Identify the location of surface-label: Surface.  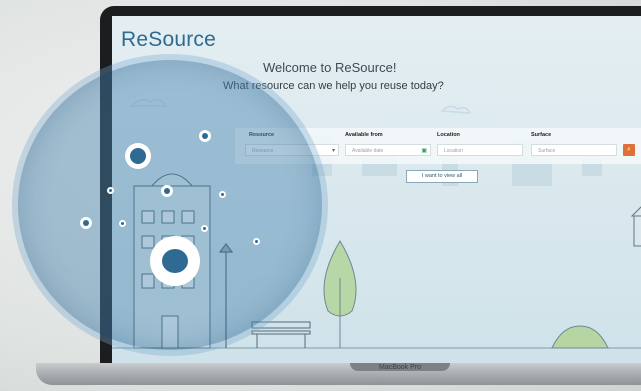
(541, 135).